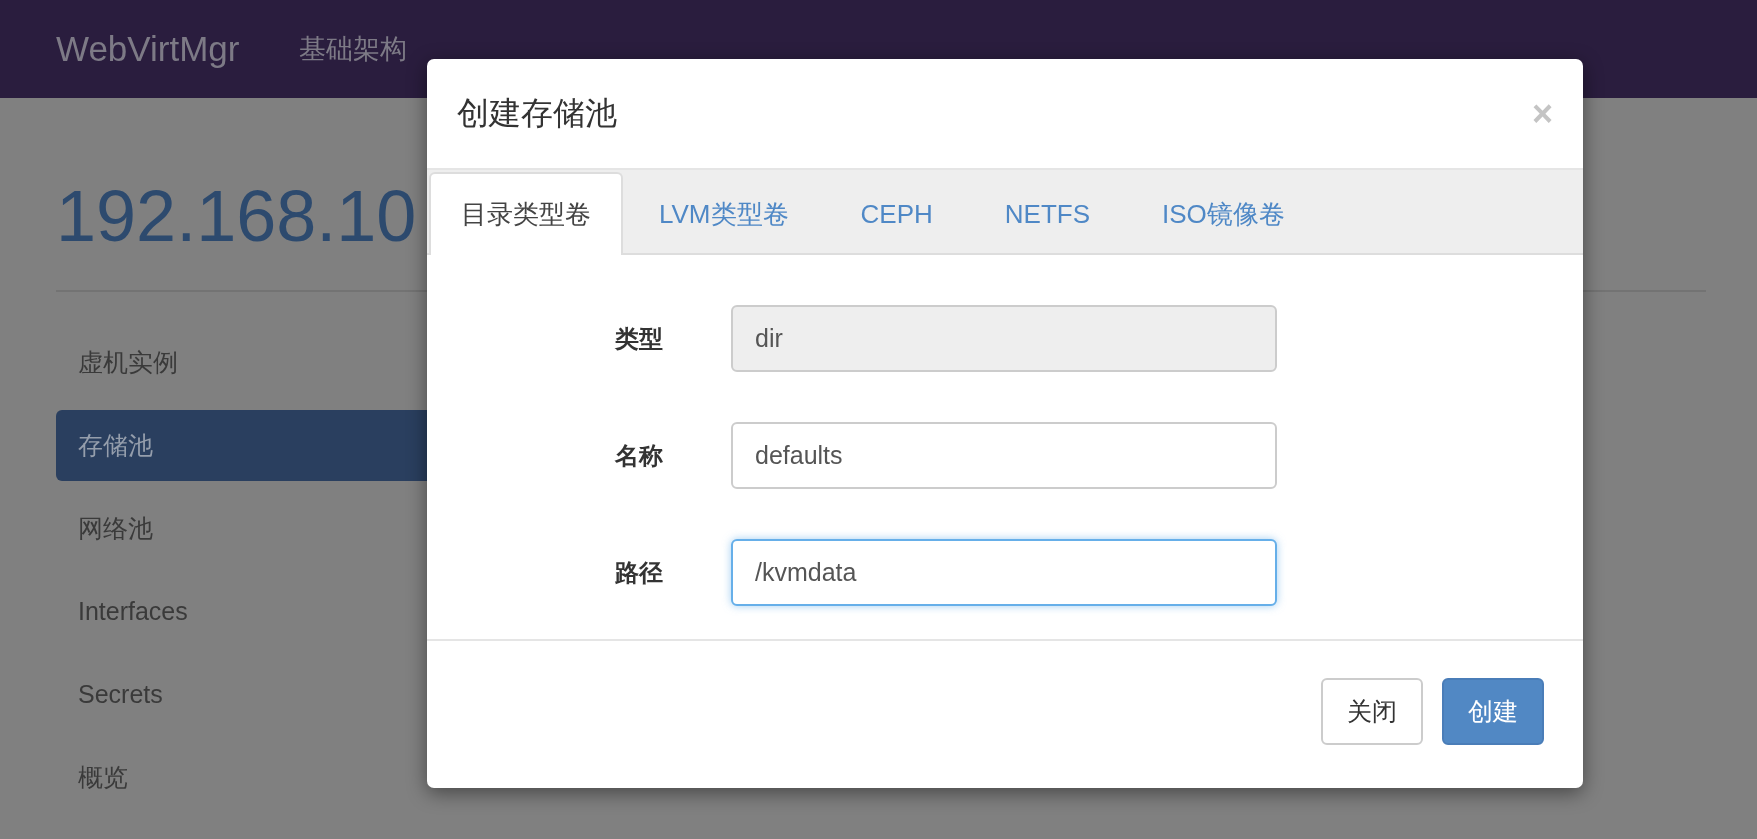 This screenshot has width=1757, height=839. I want to click on brand-link: WebVirtMgr, so click(148, 49).